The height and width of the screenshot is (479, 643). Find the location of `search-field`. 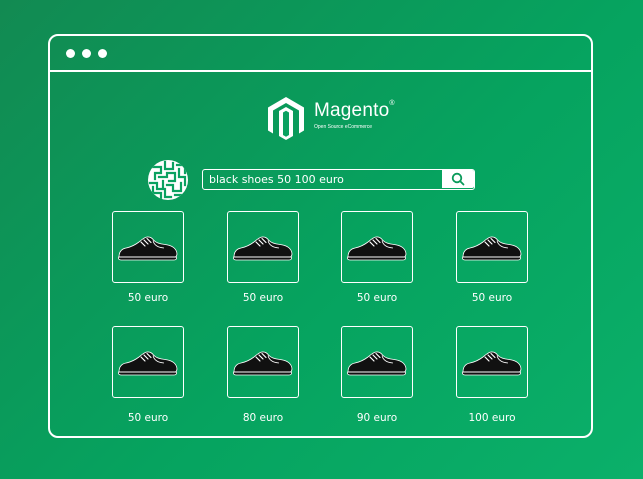

search-field is located at coordinates (338, 179).